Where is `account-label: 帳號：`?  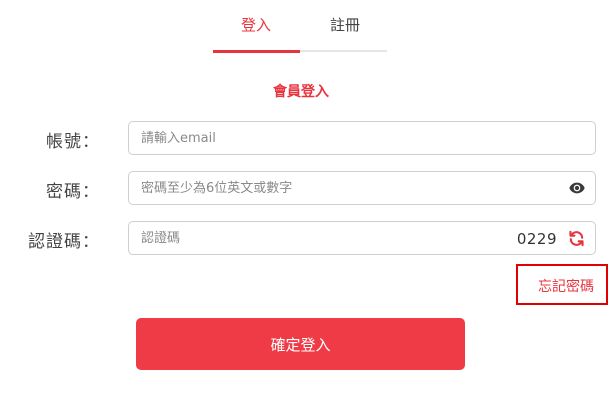
account-label: 帳號： is located at coordinates (73, 142).